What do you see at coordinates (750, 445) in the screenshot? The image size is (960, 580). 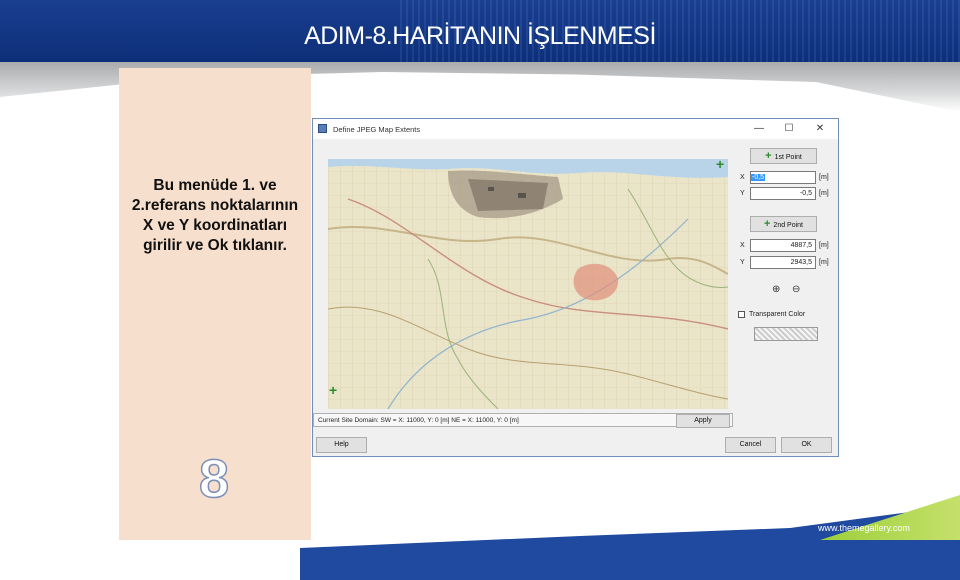 I see `cancel-button: Cancel` at bounding box center [750, 445].